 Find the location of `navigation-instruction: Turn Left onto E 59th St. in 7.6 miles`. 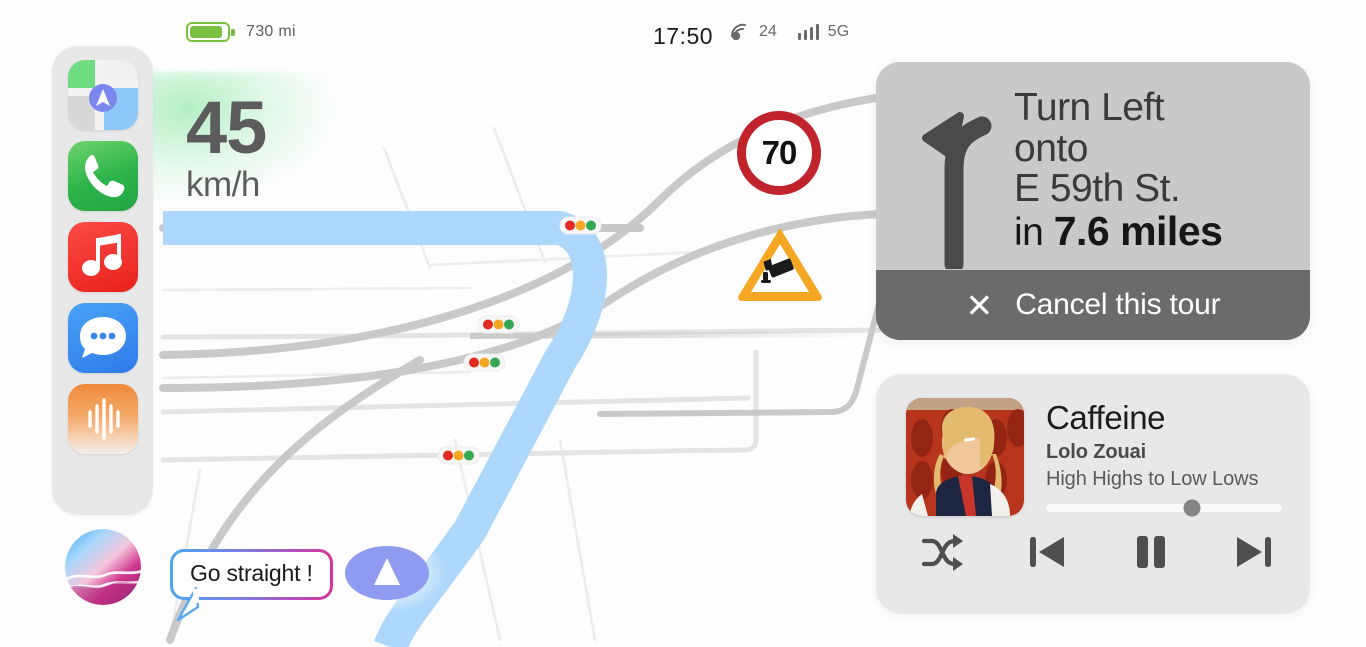

navigation-instruction: Turn Left onto E 59th St. in 7.6 miles is located at coordinates (1093, 168).